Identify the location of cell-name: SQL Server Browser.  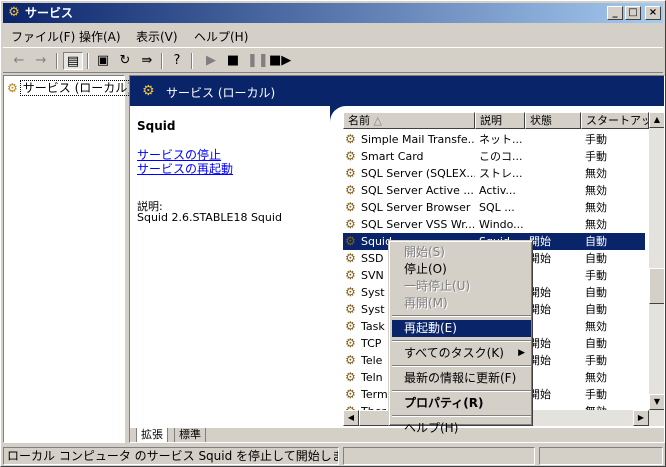
(416, 207).